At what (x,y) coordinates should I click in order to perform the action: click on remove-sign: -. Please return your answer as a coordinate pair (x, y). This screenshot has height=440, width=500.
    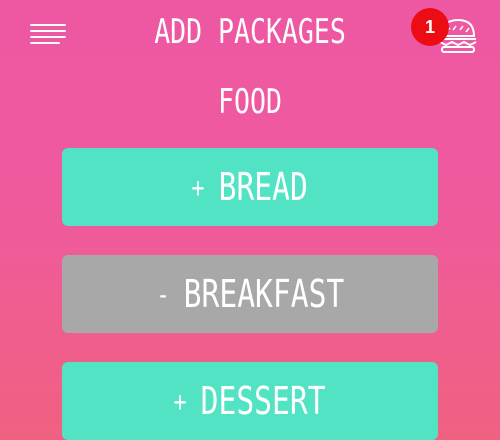
    Looking at the image, I should click on (163, 294).